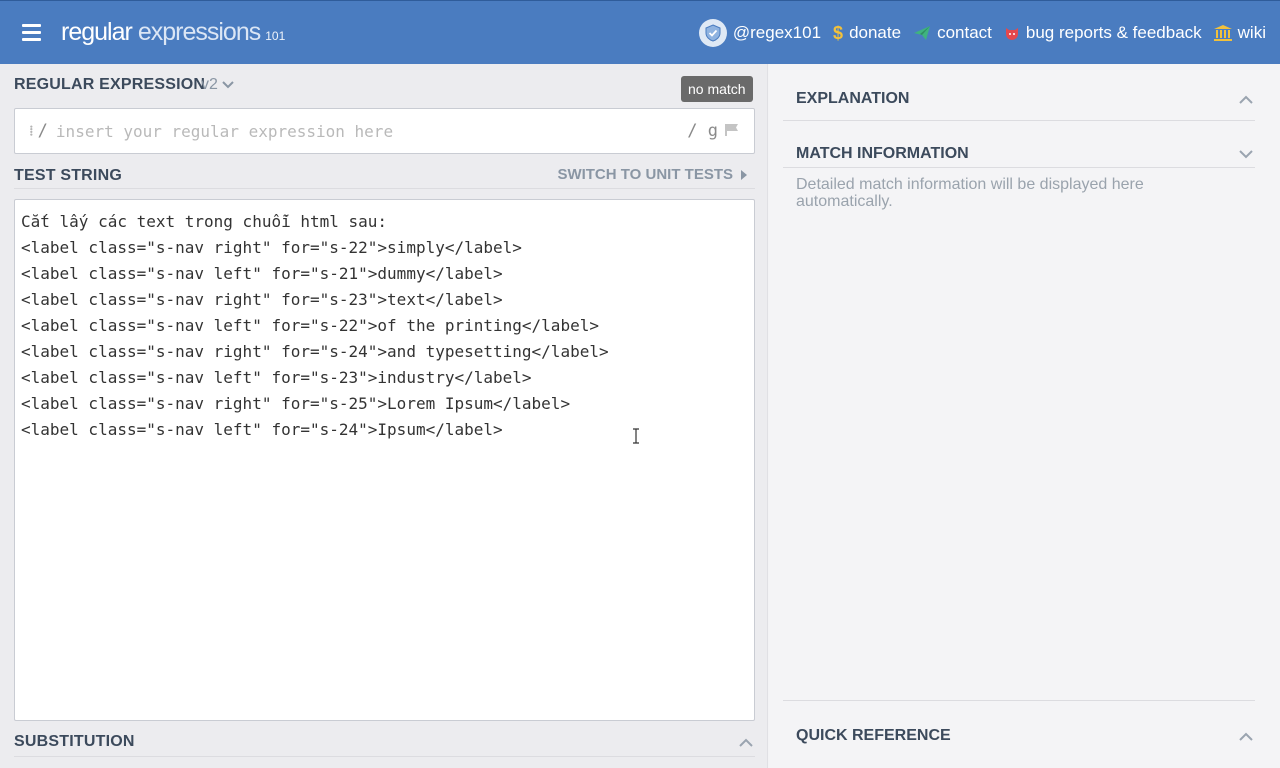 This screenshot has width=1280, height=768. What do you see at coordinates (702, 131) in the screenshot?
I see `regex-flags: / g` at bounding box center [702, 131].